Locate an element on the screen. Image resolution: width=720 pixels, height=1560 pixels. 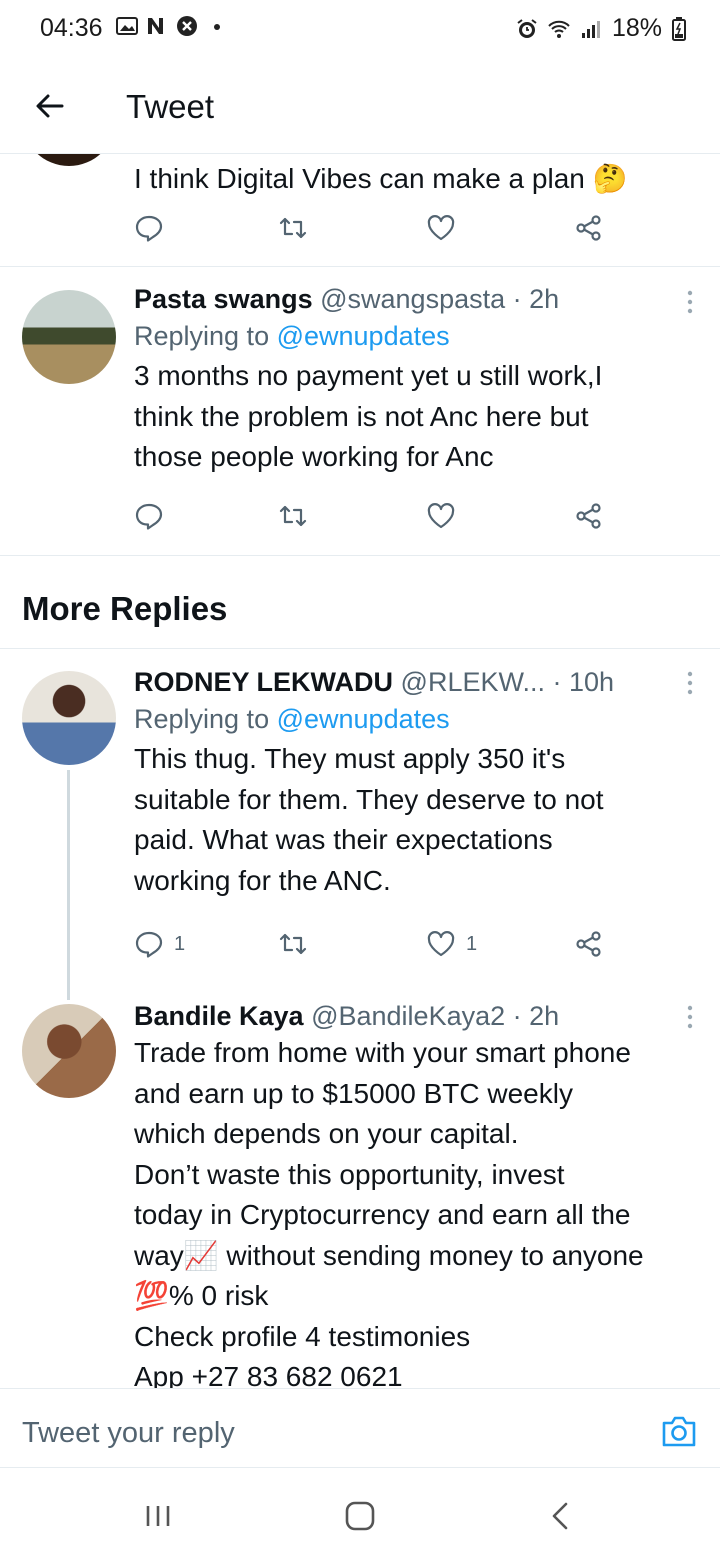
tweet-text-line: Trade from home with your smart phone is located at coordinates (382, 1052).